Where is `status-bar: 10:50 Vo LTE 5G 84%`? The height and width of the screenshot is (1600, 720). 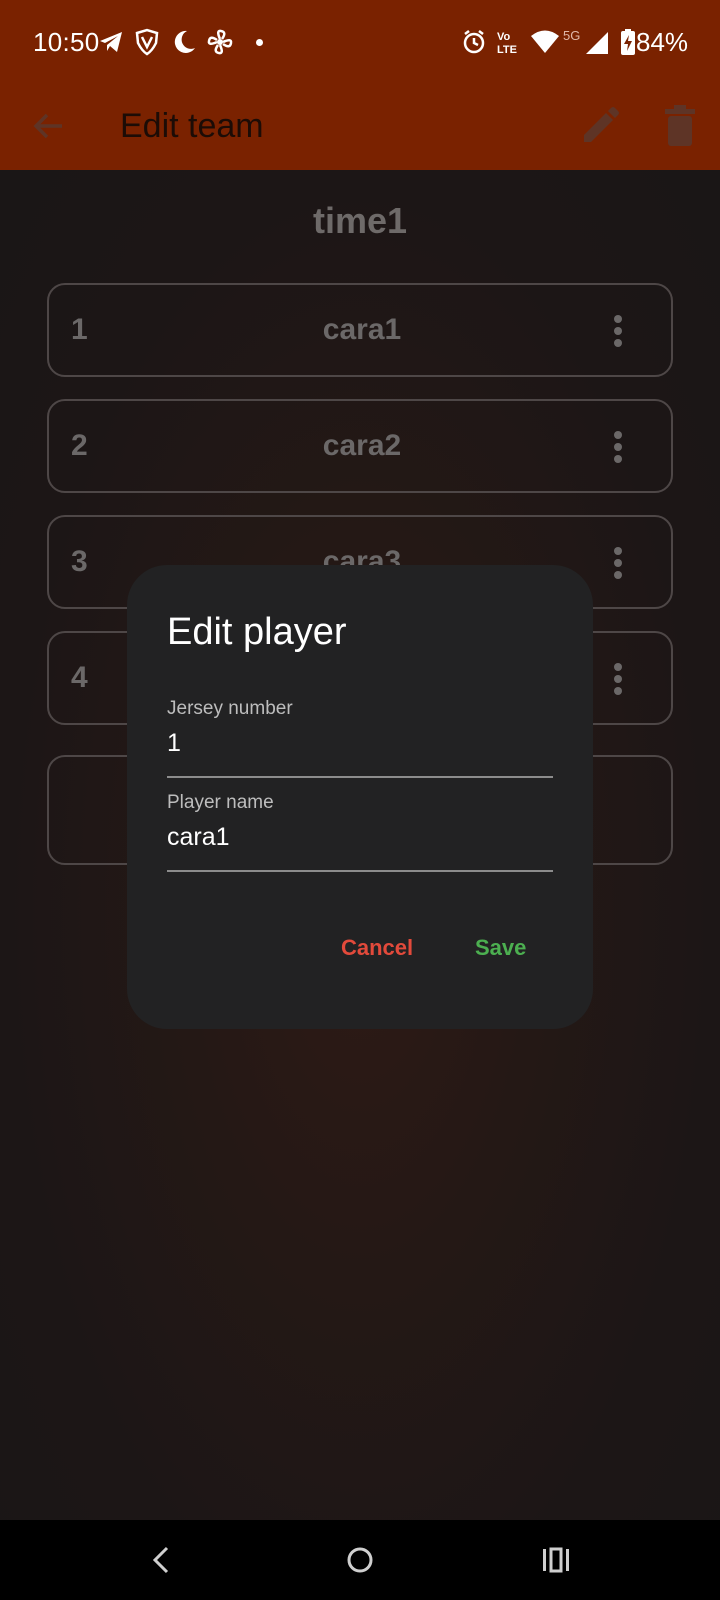
status-bar: 10:50 Vo LTE 5G 84% is located at coordinates (360, 42).